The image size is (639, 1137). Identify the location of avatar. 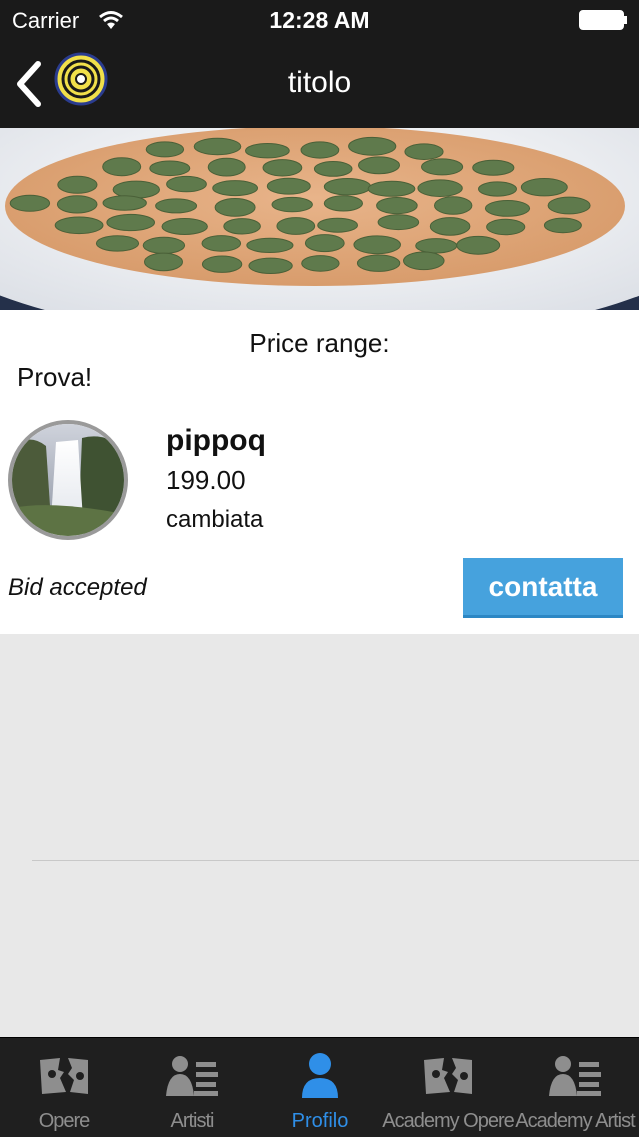
(68, 480).